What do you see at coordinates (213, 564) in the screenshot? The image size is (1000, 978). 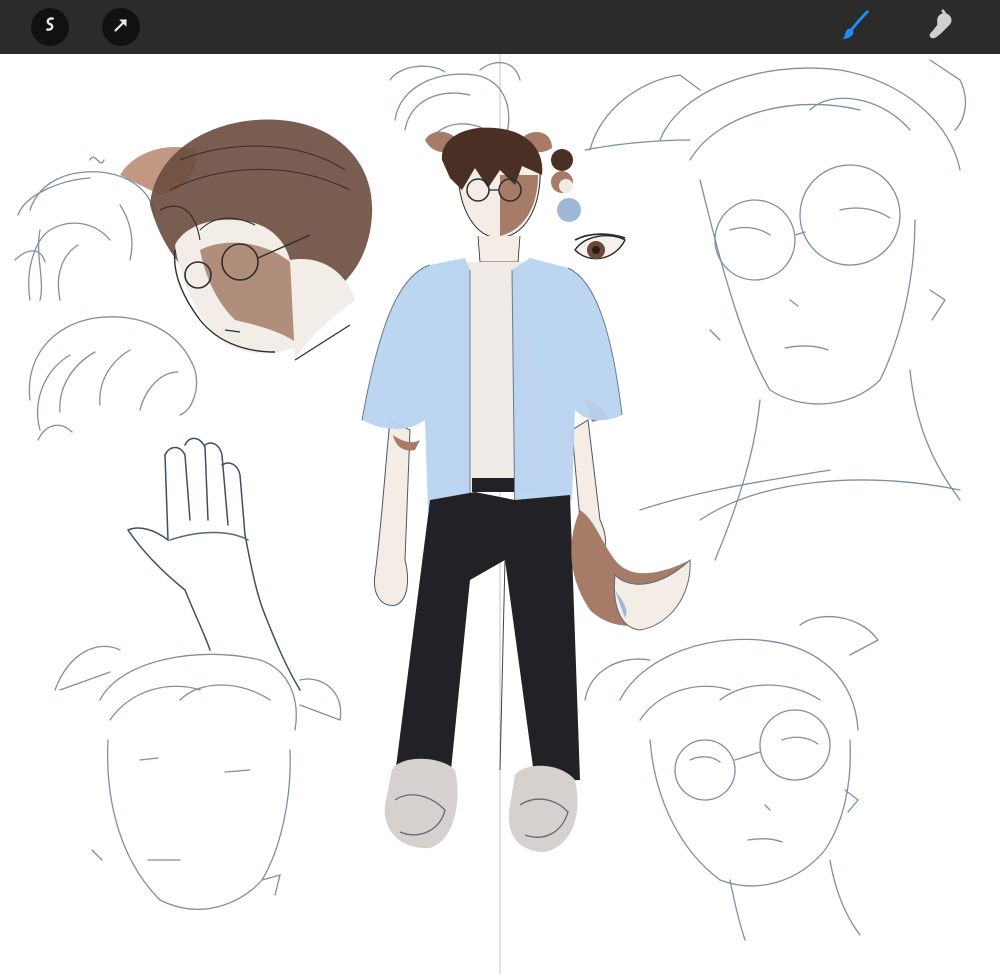 I see `hand-sketch` at bounding box center [213, 564].